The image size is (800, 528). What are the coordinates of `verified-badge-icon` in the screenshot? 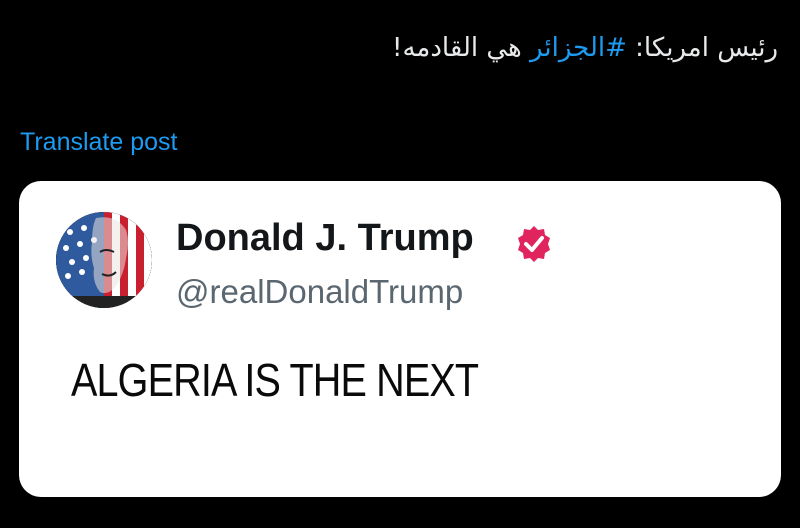 It's located at (534, 244).